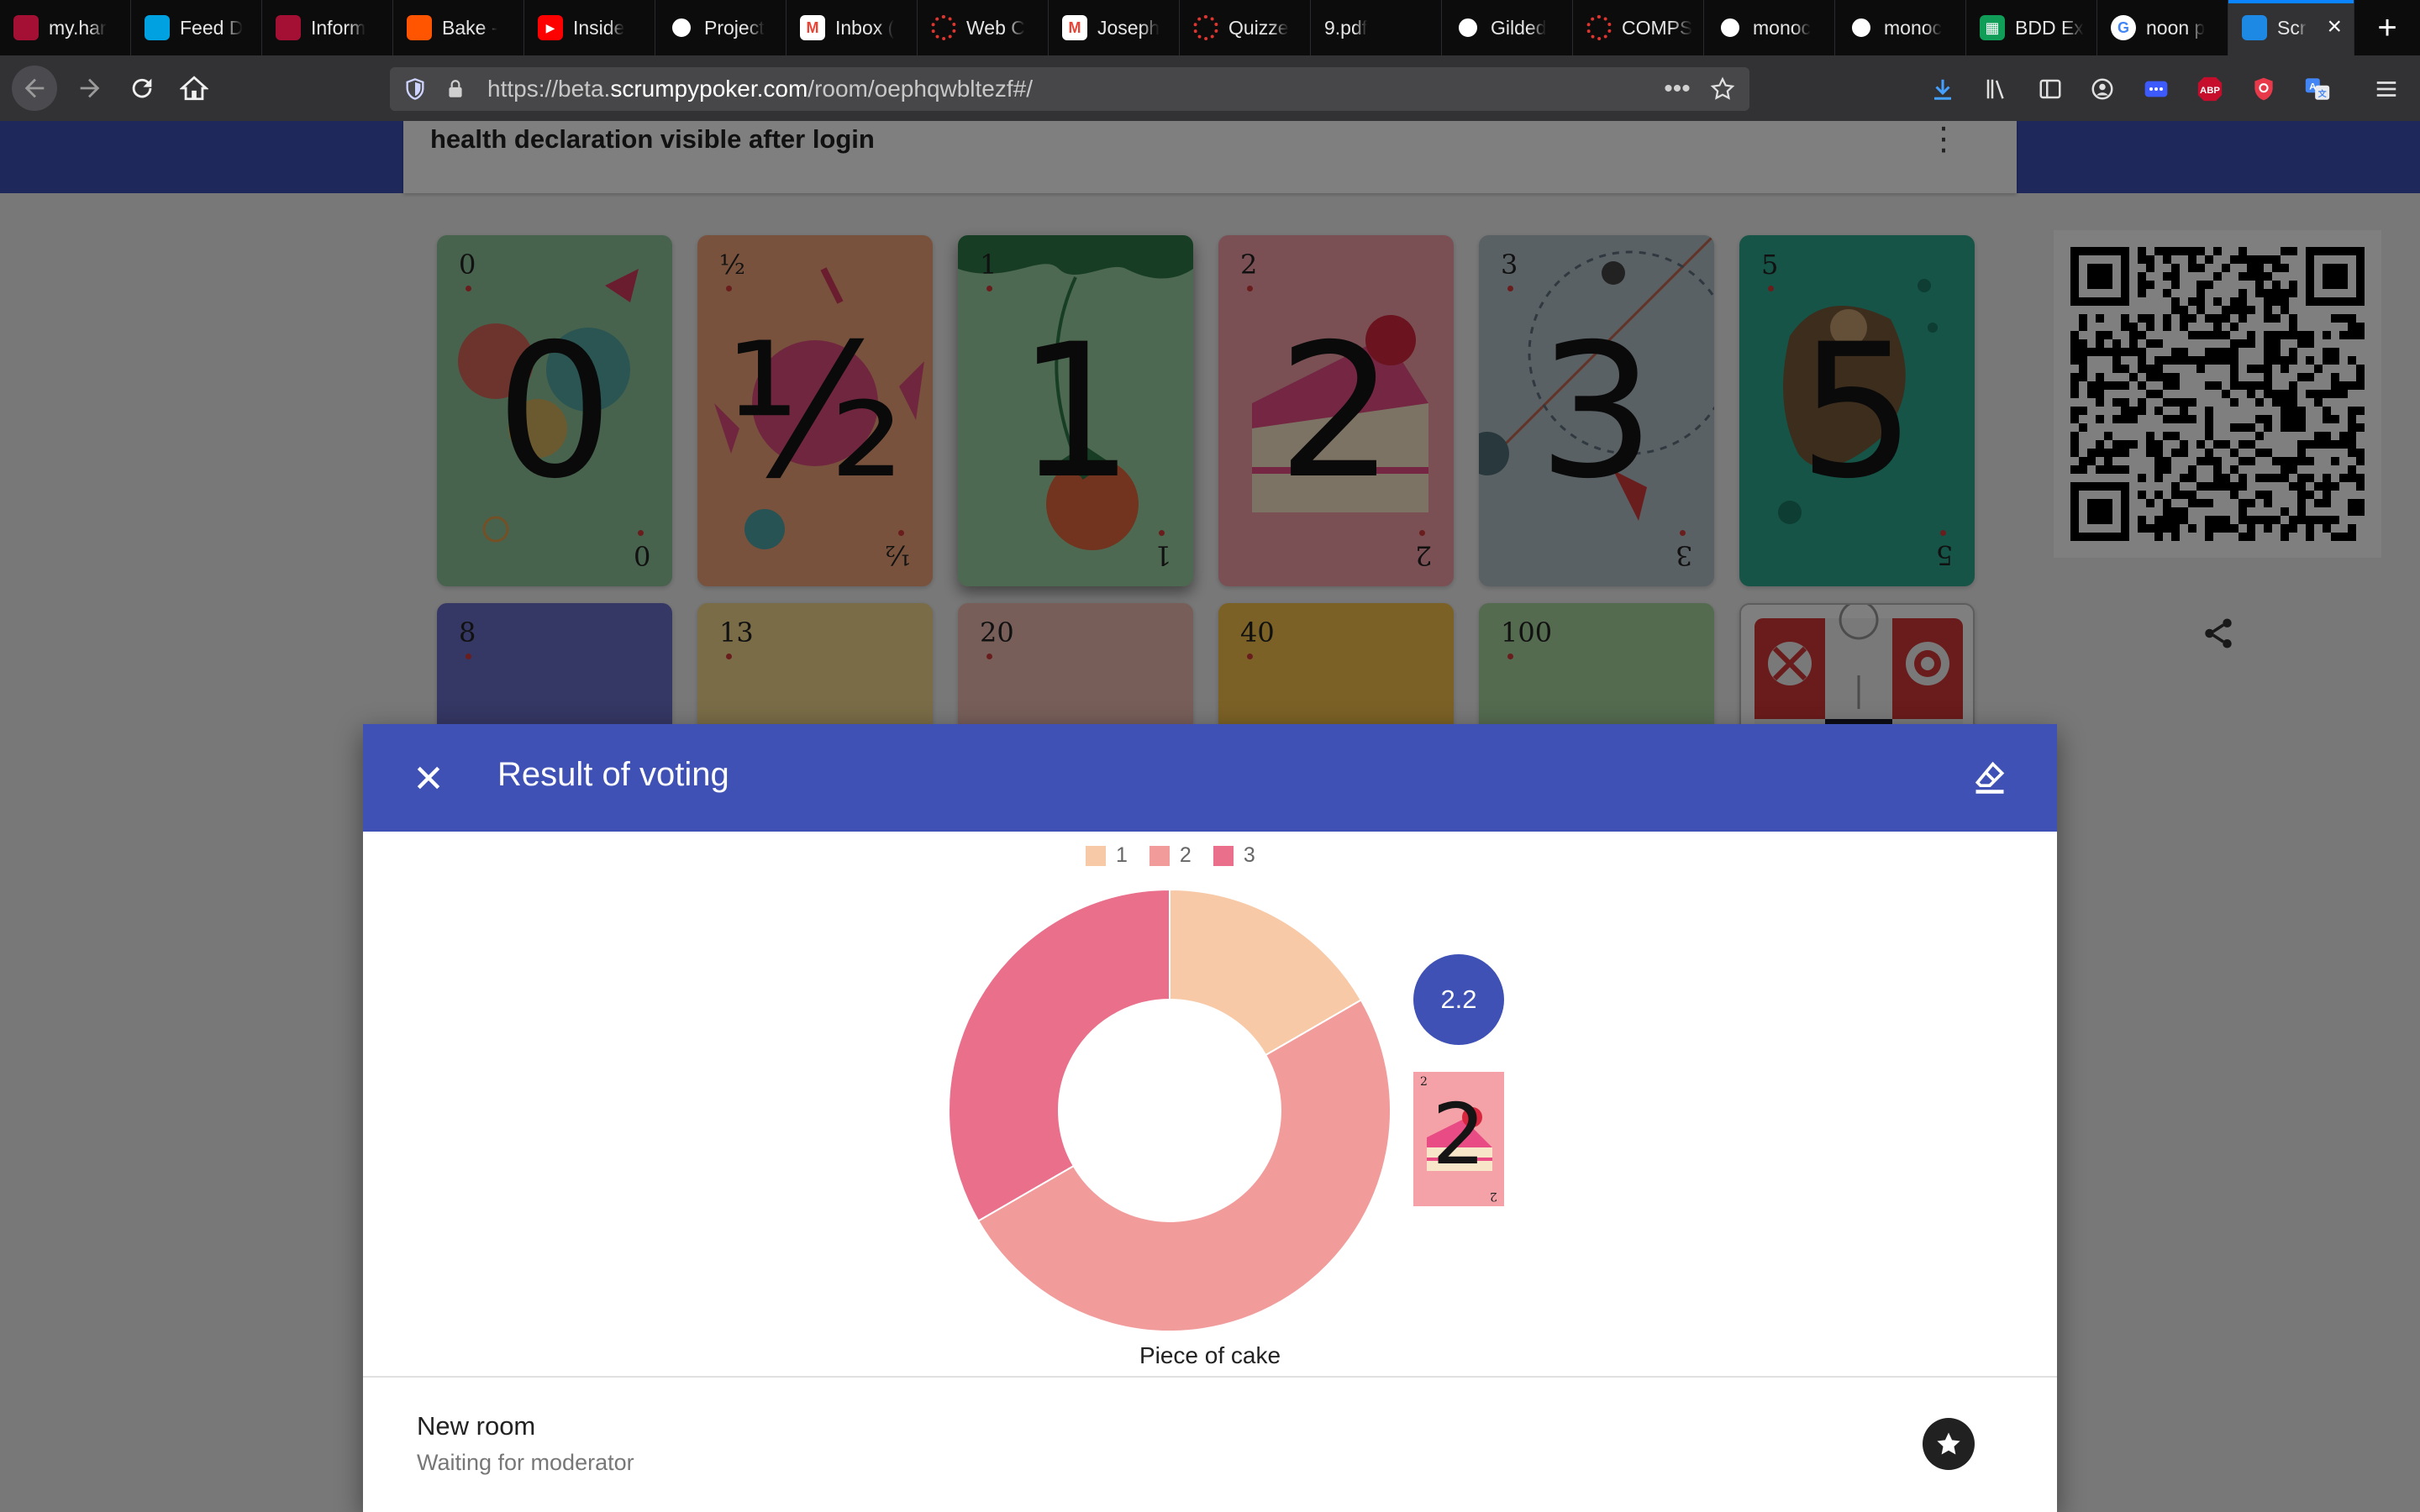  I want to click on dialog-title: Result of voting, so click(613, 774).